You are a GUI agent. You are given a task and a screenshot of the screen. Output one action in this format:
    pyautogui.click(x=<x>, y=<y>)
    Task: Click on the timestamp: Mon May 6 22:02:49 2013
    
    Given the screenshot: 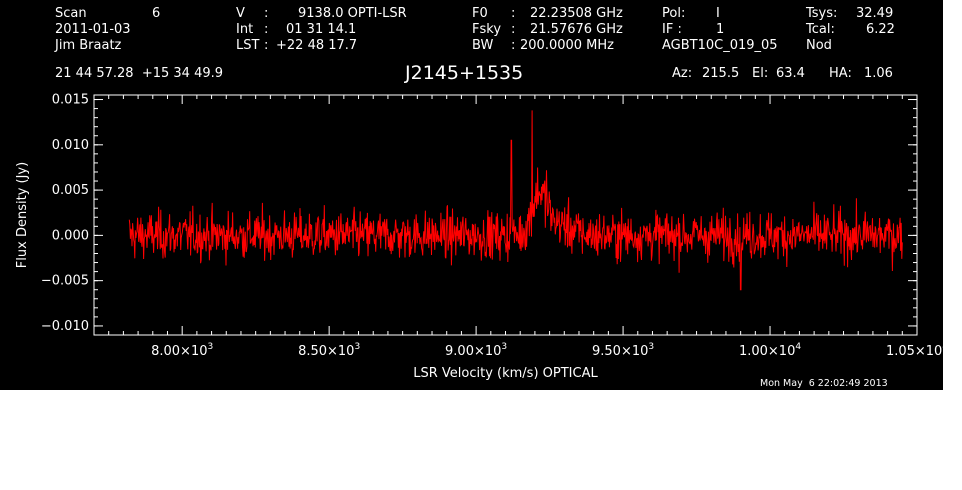 What is the action you would take?
    pyautogui.click(x=824, y=383)
    